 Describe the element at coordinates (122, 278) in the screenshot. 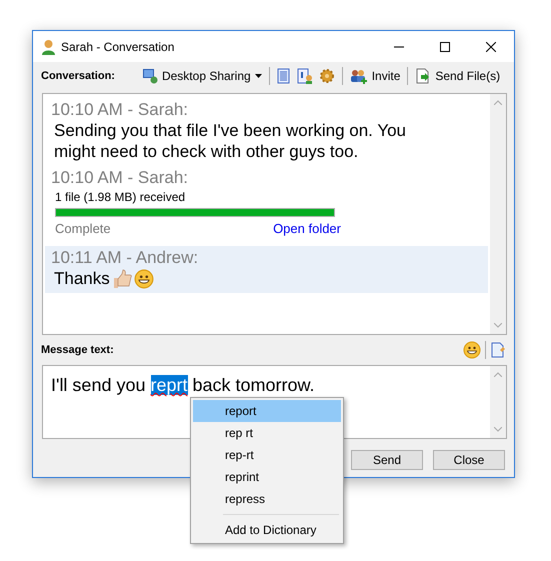

I see `thumbs-up-icon` at that location.